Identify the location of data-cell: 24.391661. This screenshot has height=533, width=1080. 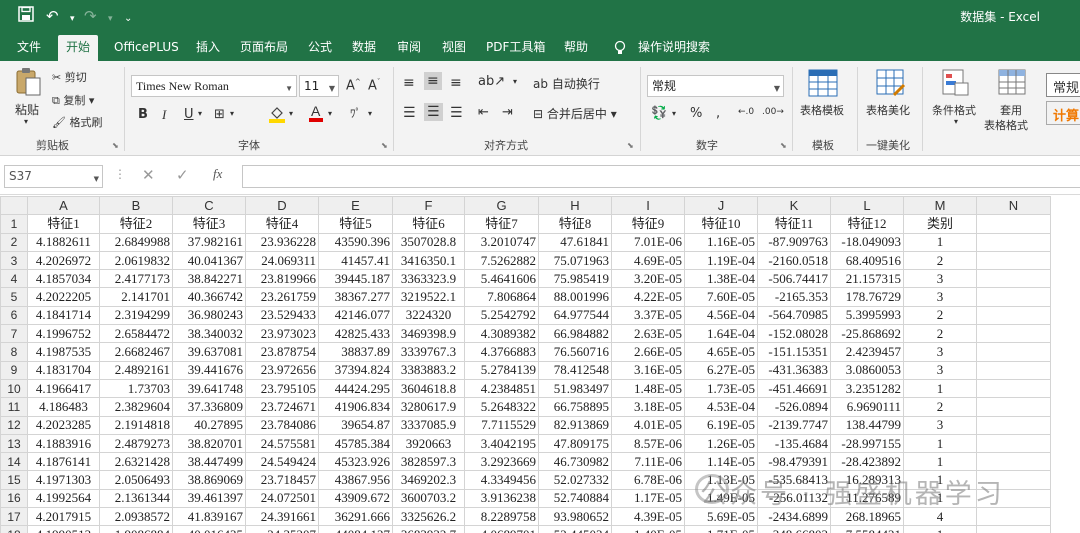
(282, 517).